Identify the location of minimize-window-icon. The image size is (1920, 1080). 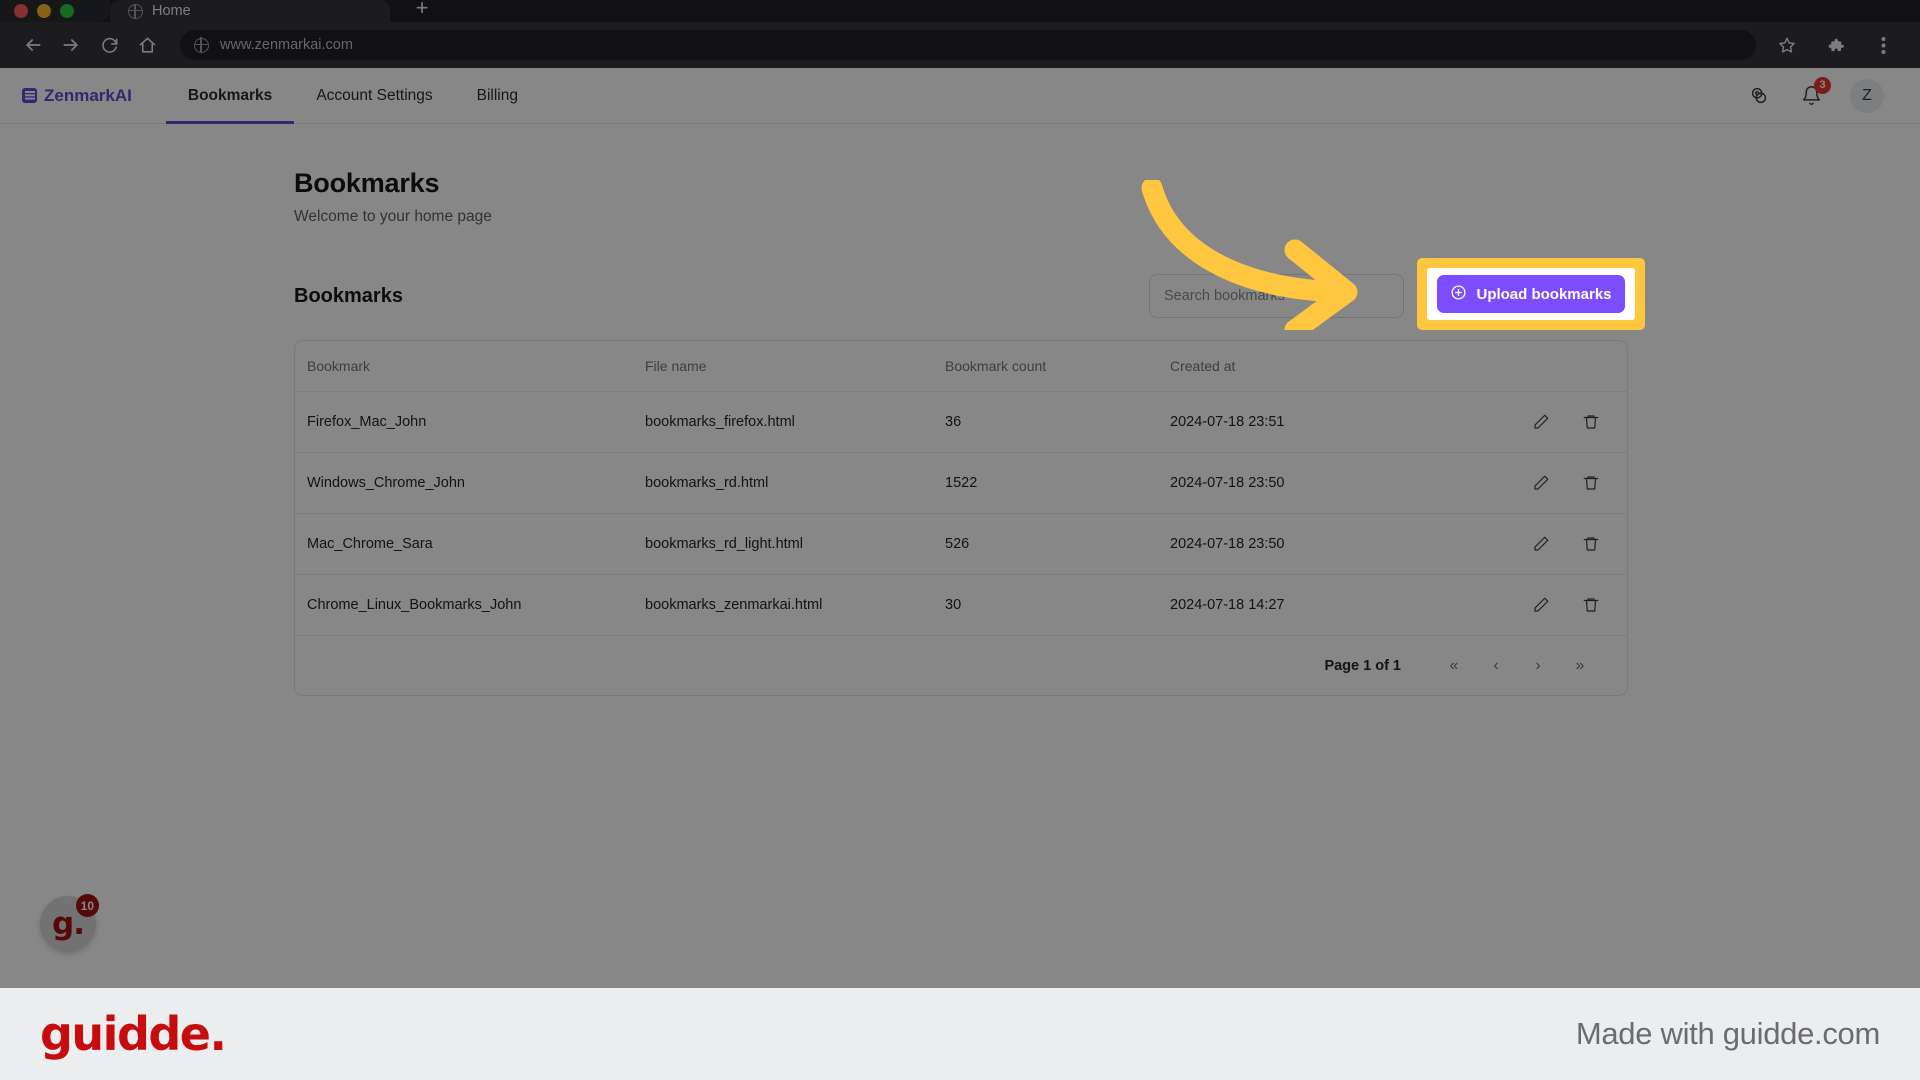
(44, 11).